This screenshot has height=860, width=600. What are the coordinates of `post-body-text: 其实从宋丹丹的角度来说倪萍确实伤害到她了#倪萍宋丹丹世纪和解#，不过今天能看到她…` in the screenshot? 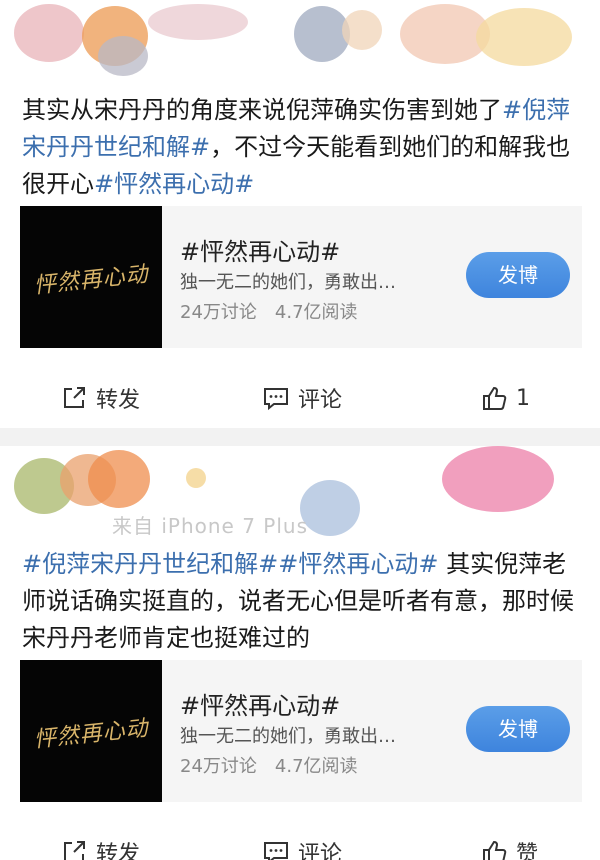 It's located at (302, 147).